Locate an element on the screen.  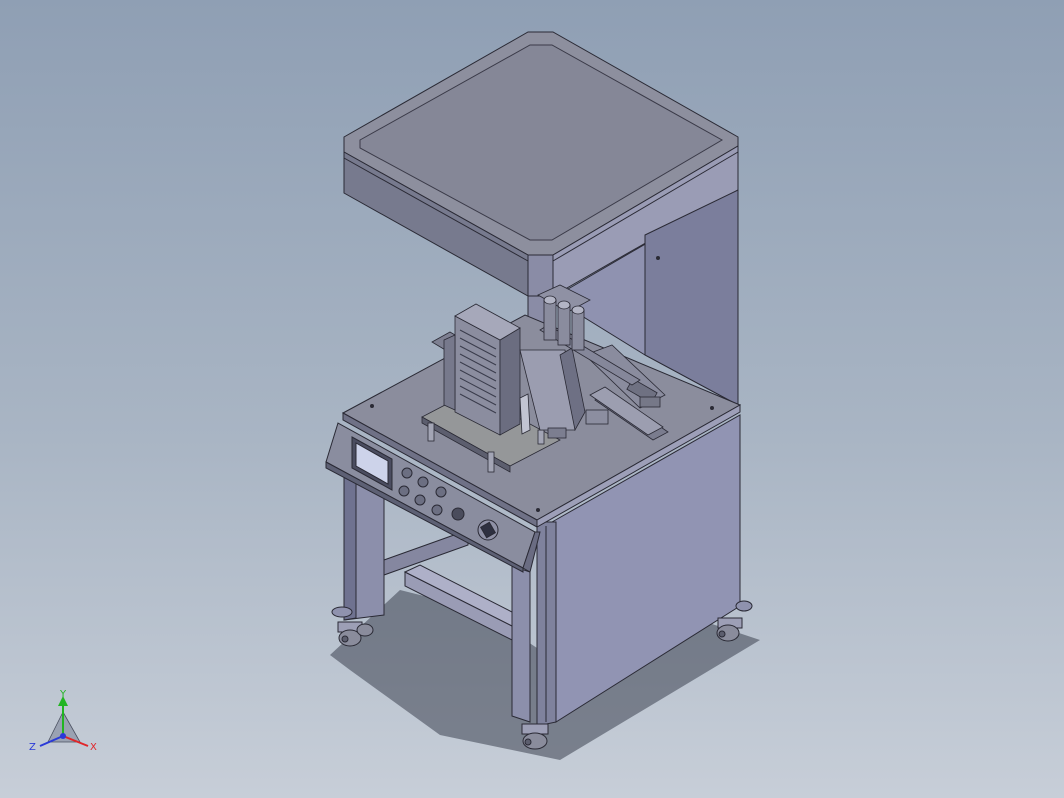
triad-origin is located at coordinates (63, 736).